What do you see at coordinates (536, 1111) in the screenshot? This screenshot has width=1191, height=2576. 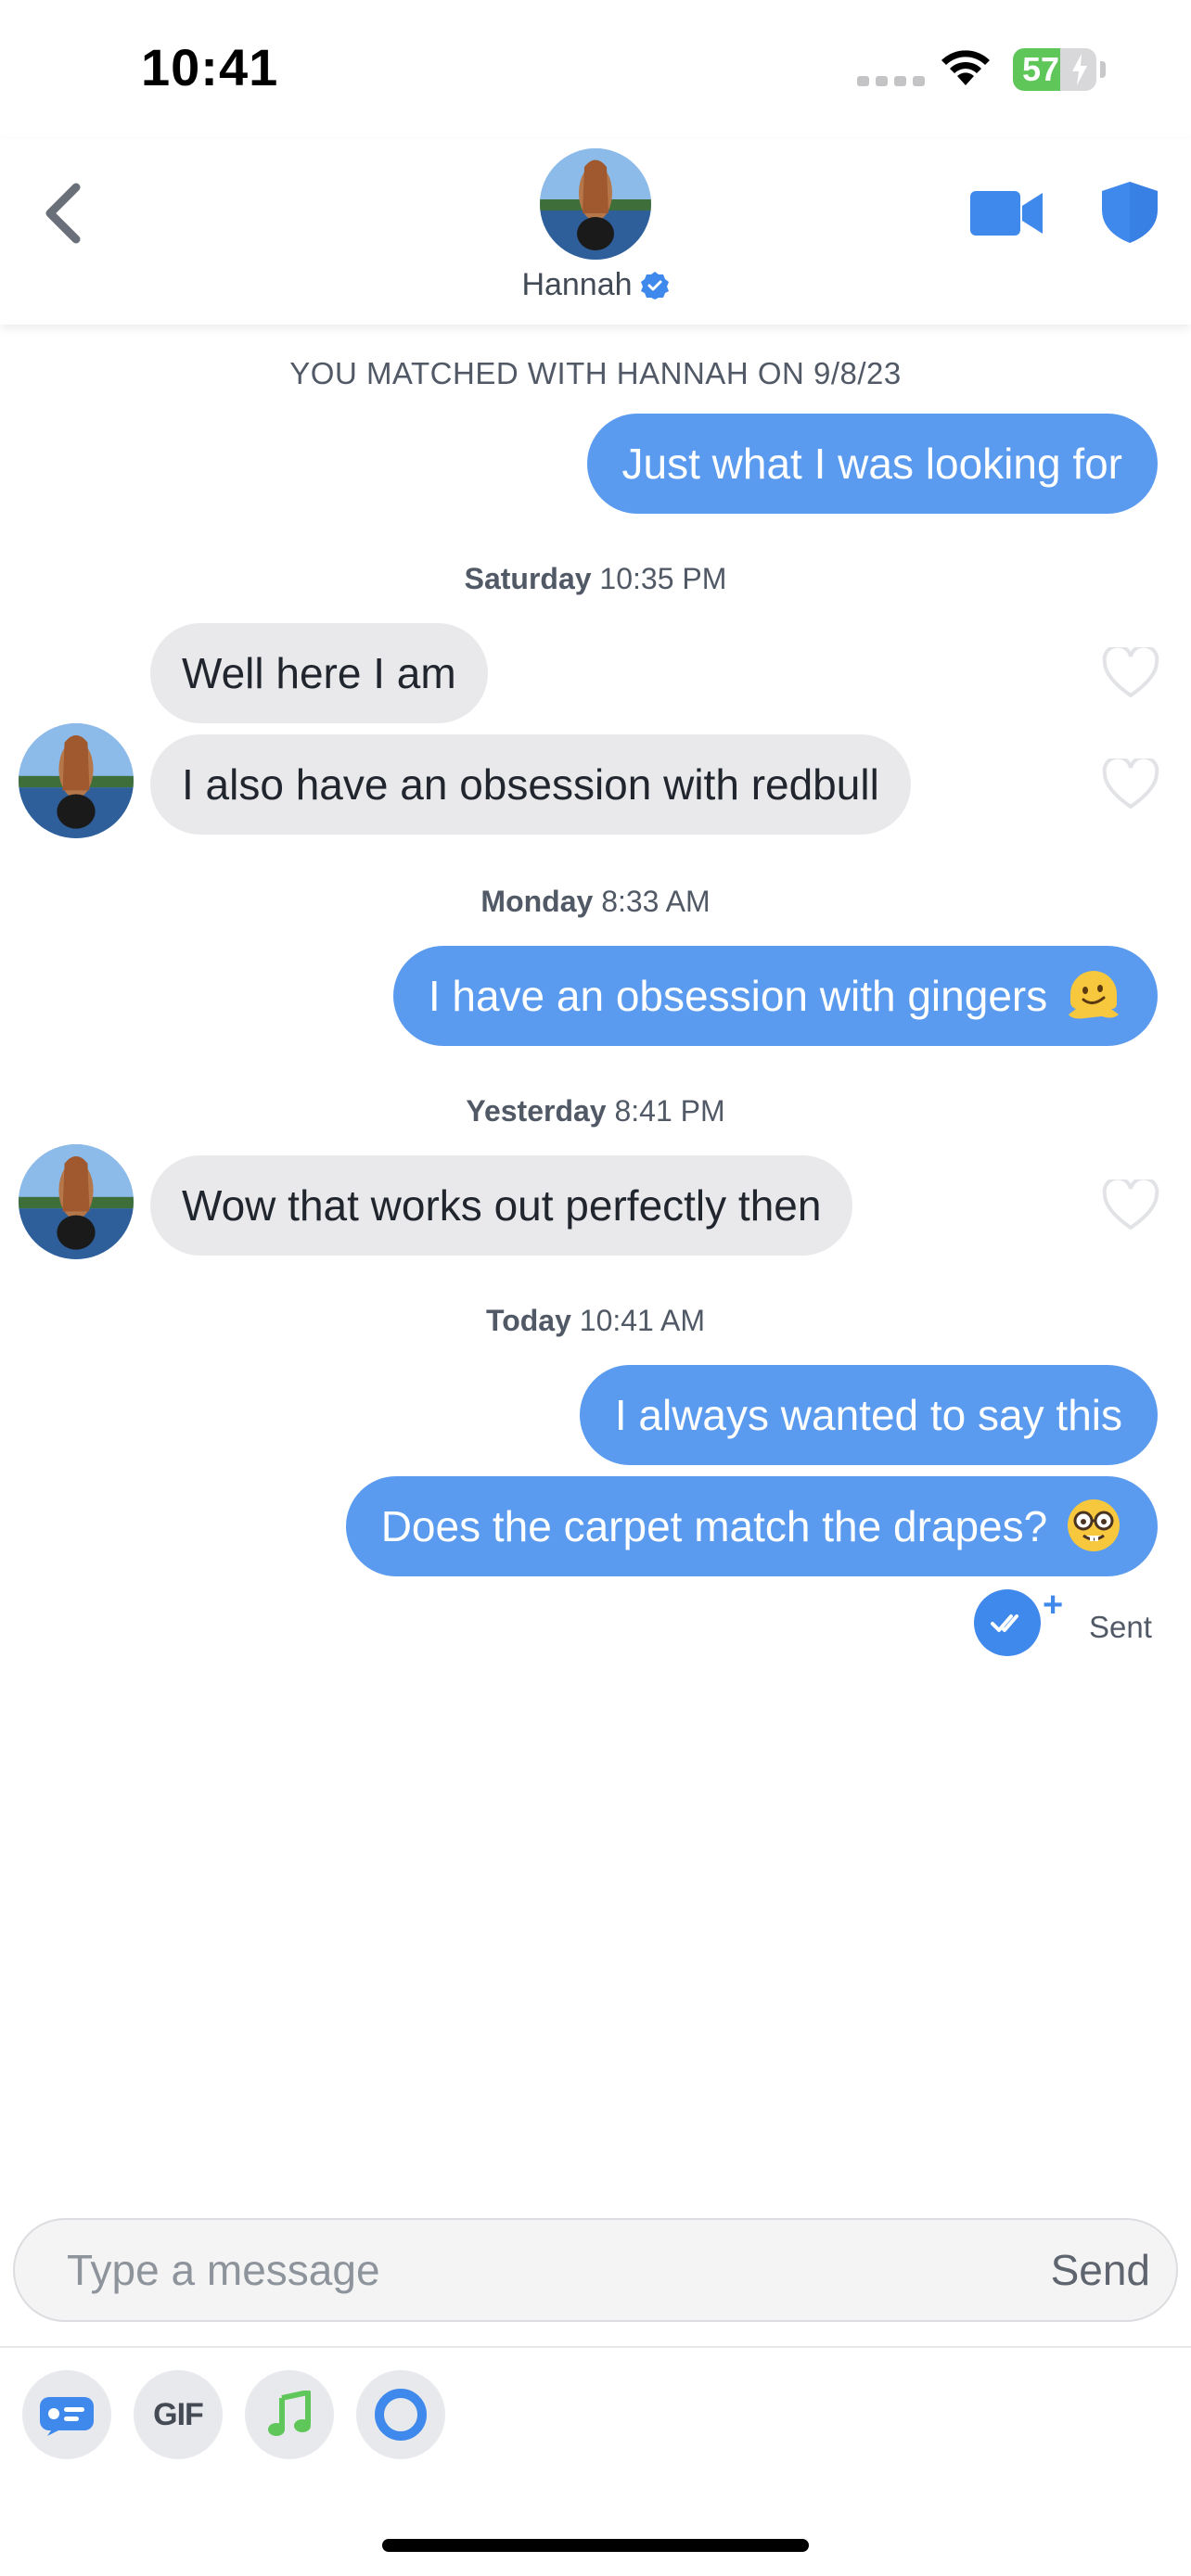 I see `timestamp-day: Yesterday` at bounding box center [536, 1111].